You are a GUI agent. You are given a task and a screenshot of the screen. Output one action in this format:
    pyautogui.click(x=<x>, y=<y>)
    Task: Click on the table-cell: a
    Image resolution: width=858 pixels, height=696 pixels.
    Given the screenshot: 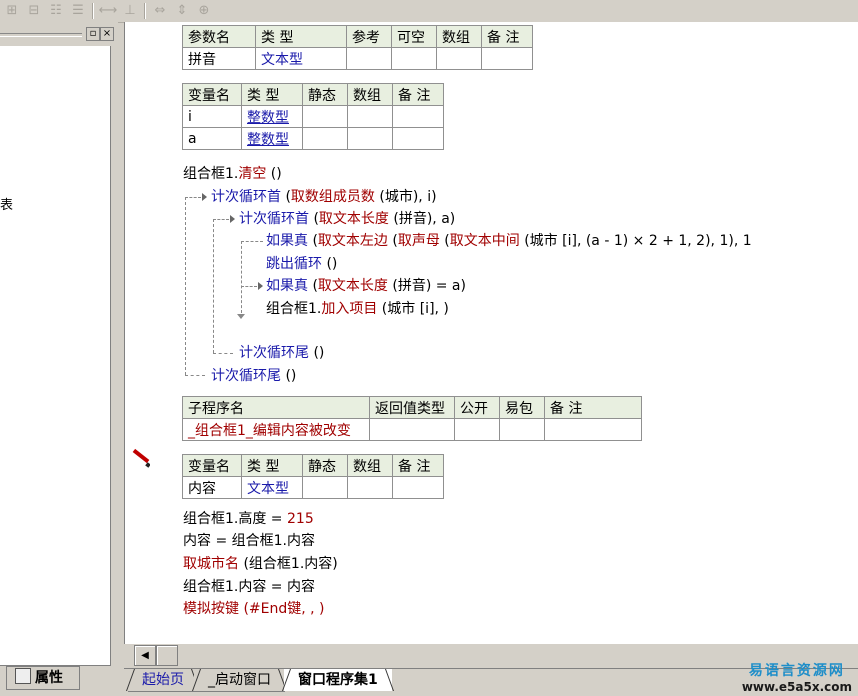 What is the action you would take?
    pyautogui.click(x=212, y=138)
    